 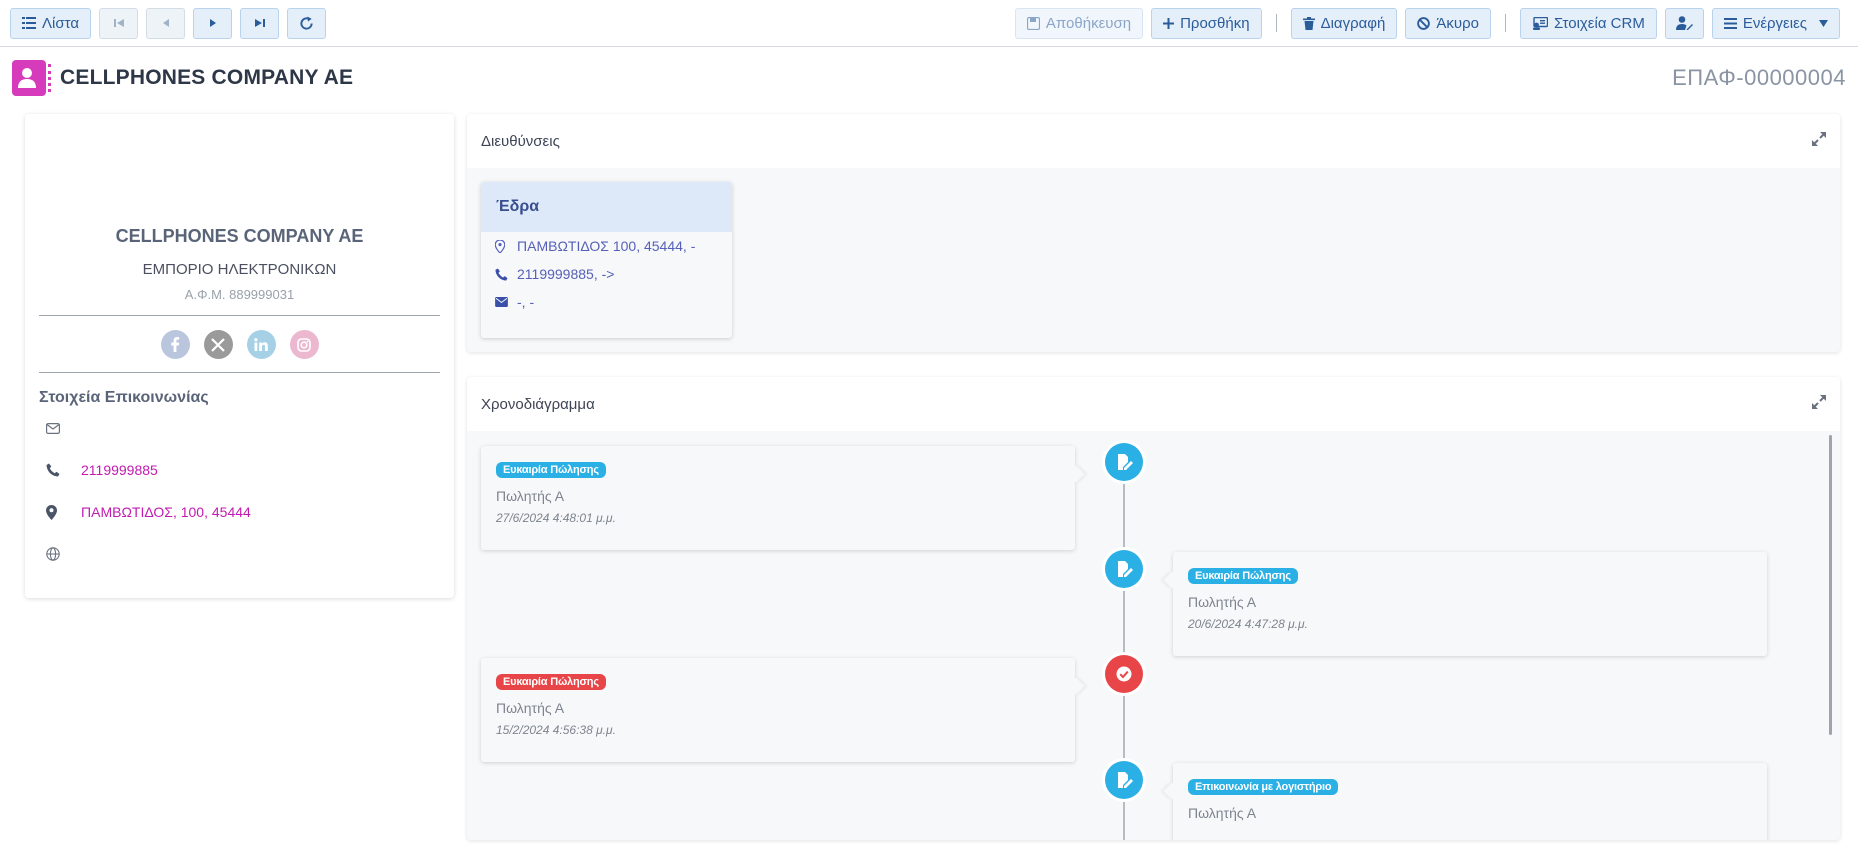 I want to click on delete-button: Διαγραφή, so click(x=1344, y=23).